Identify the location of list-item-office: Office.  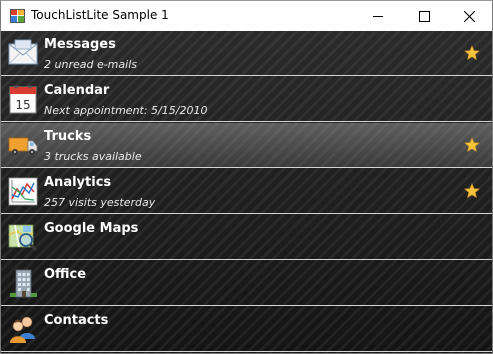
(246, 283).